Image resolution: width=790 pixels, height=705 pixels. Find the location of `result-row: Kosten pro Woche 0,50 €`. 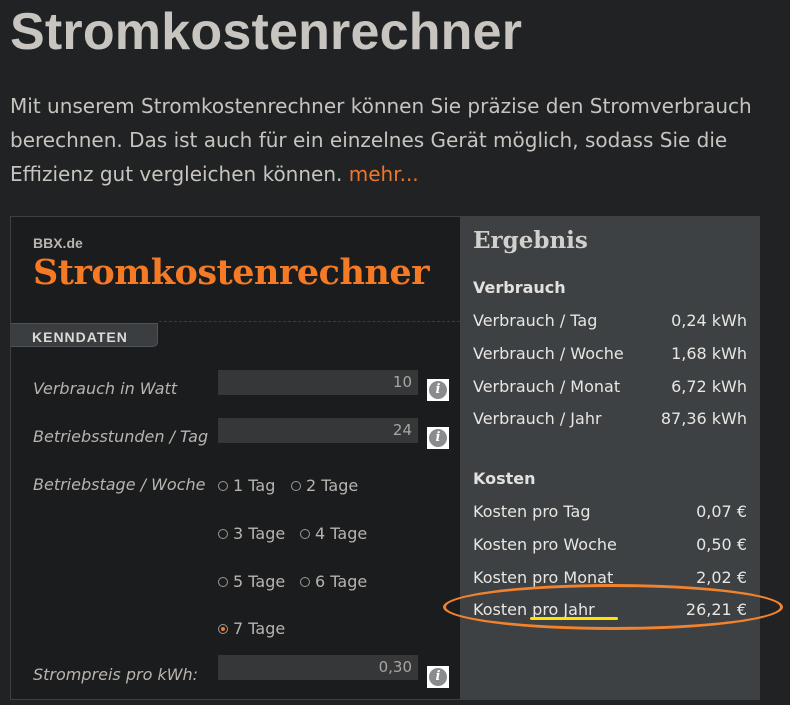

result-row: Kosten pro Woche 0,50 € is located at coordinates (610, 544).